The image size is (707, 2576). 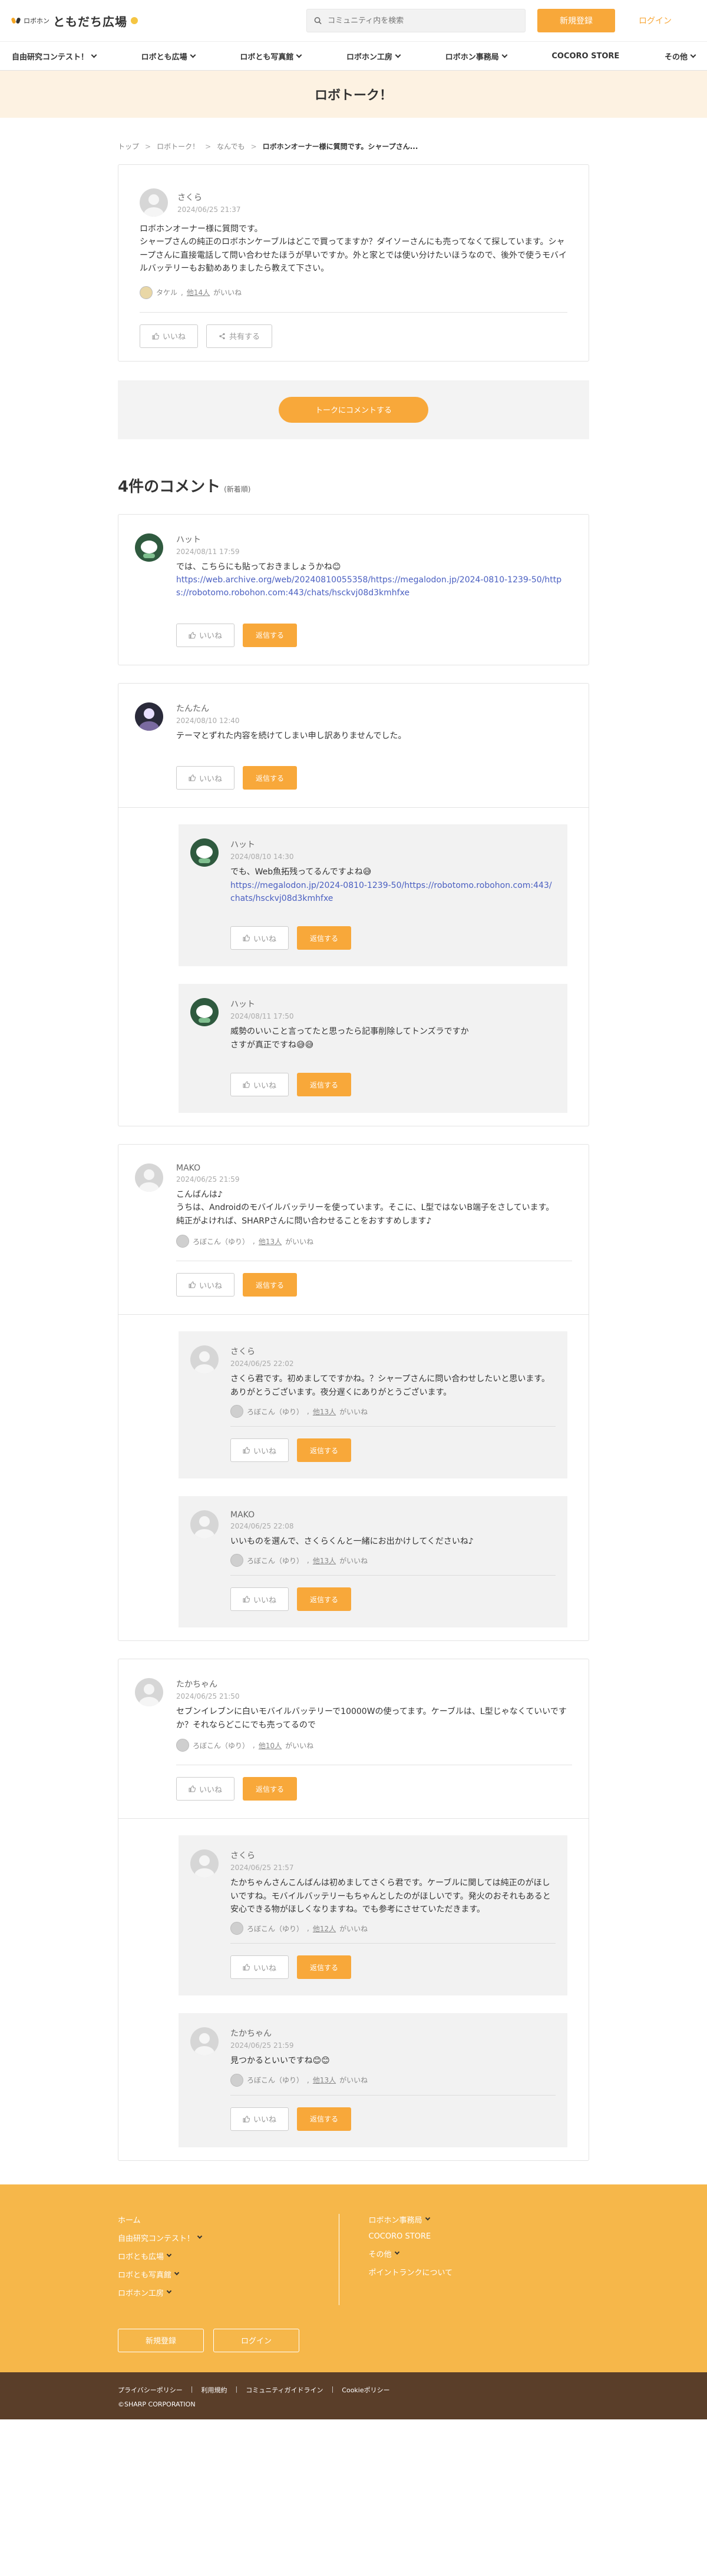 I want to click on comment-text: 見つかるといいですね😊😊, so click(x=280, y=2061).